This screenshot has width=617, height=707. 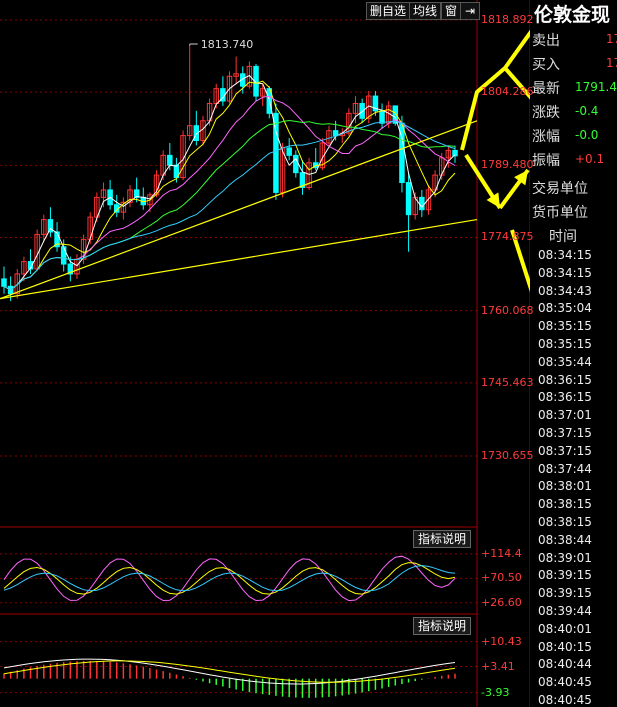 I want to click on quote-row-label: 涨跌, so click(x=546, y=113).